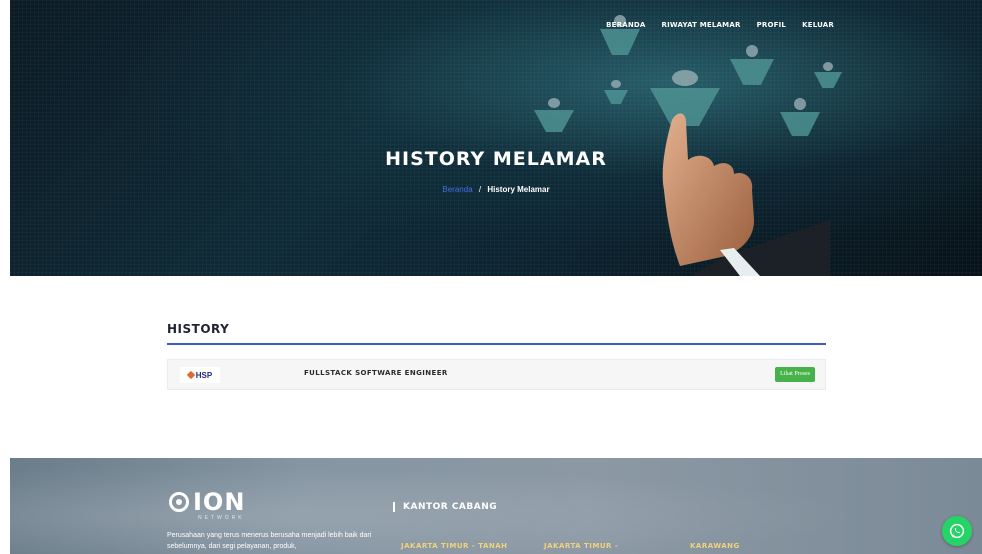 The image size is (982, 554). Describe the element at coordinates (445, 507) in the screenshot. I see `kantor-cabang-heading: KANTOR CABANG` at that location.